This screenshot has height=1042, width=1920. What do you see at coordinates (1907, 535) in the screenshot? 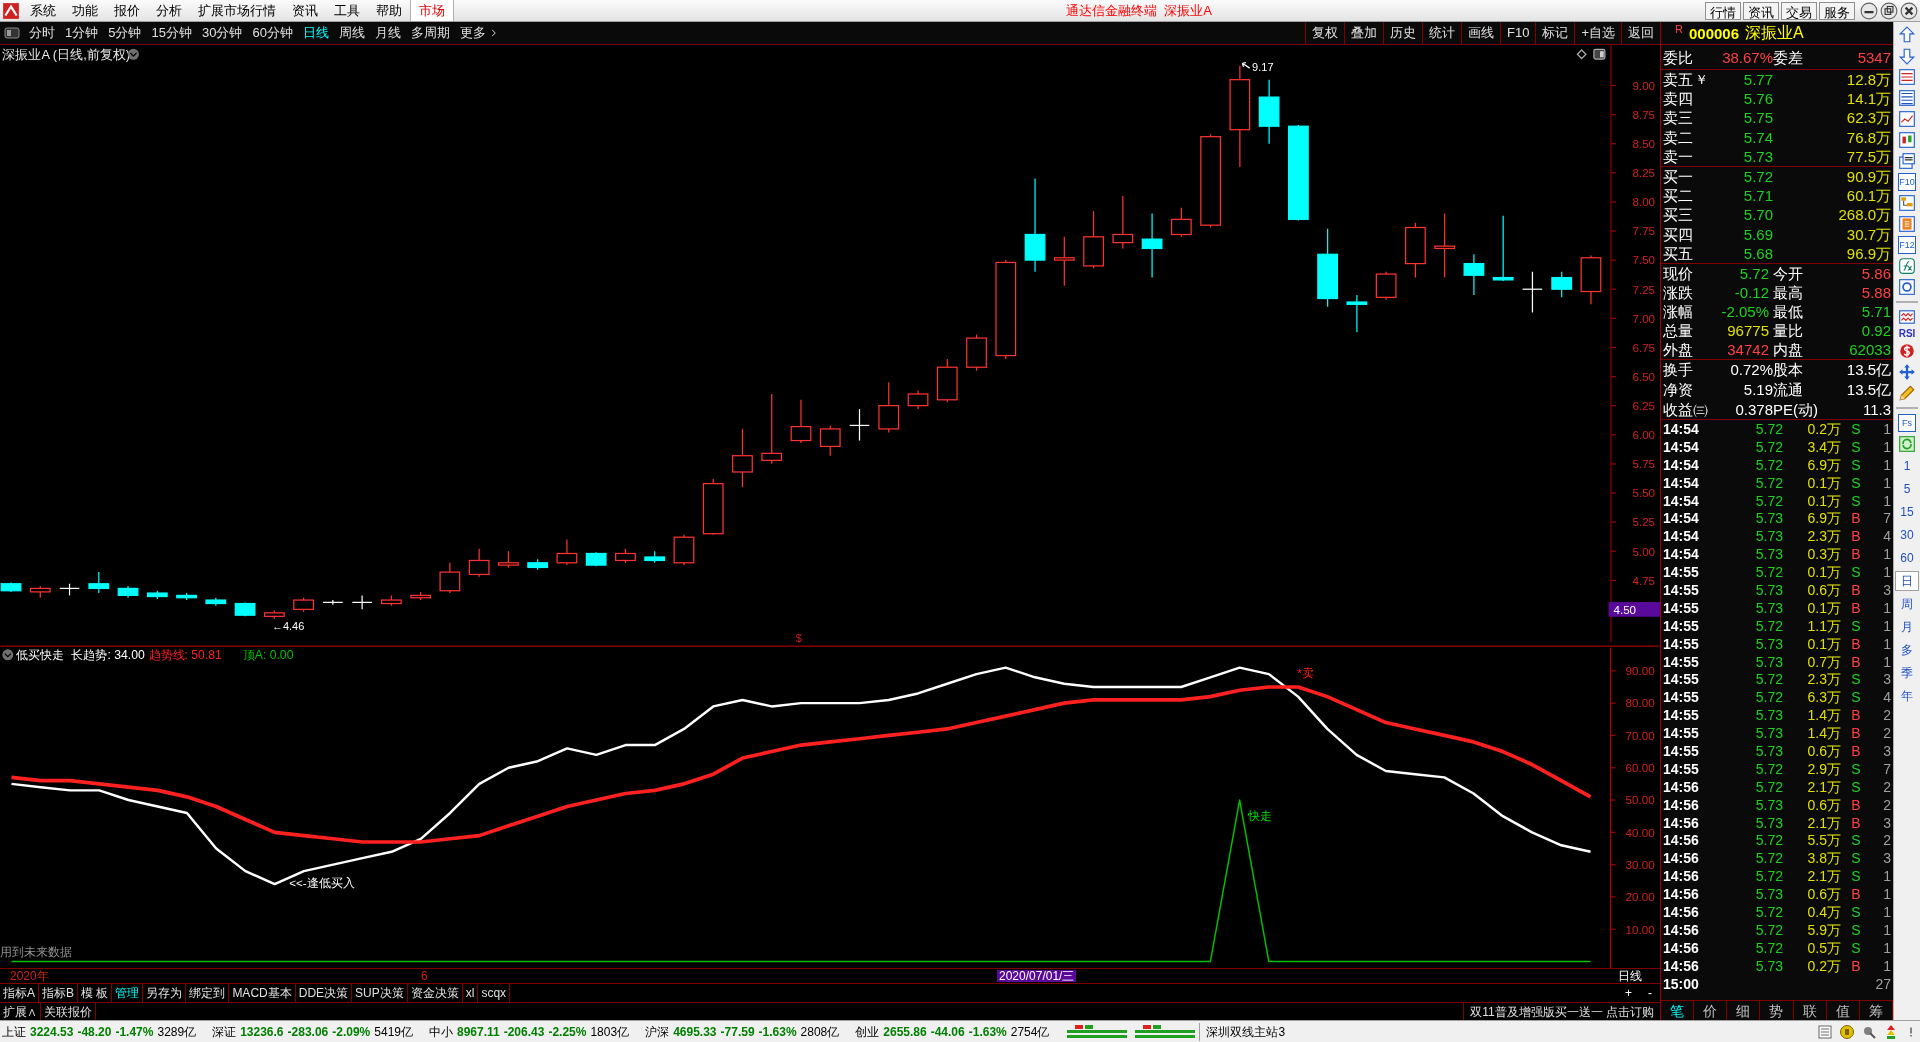
I see `period-button: 30` at bounding box center [1907, 535].